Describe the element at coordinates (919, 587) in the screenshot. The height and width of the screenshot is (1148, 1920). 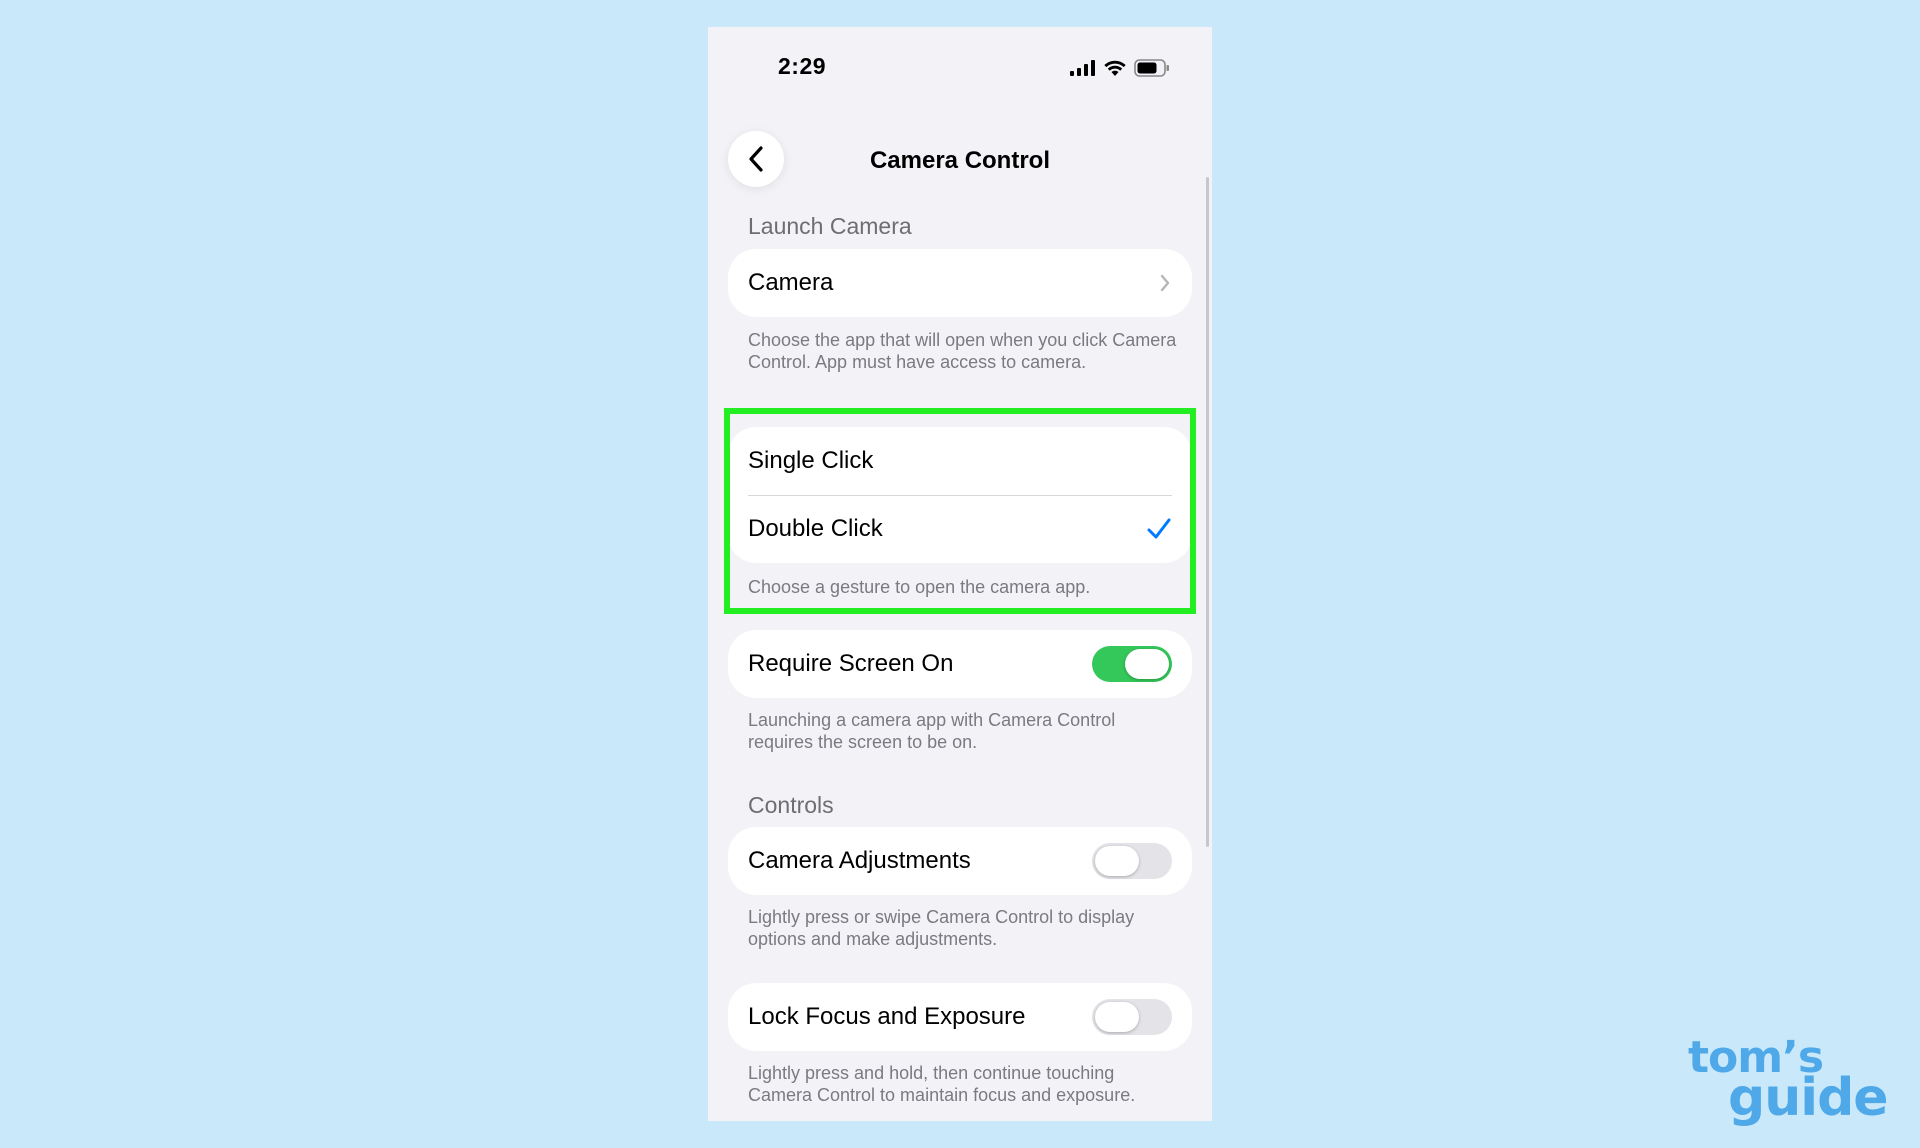
I see `gesture-footer: Choose a gesture to open the camera app.` at that location.